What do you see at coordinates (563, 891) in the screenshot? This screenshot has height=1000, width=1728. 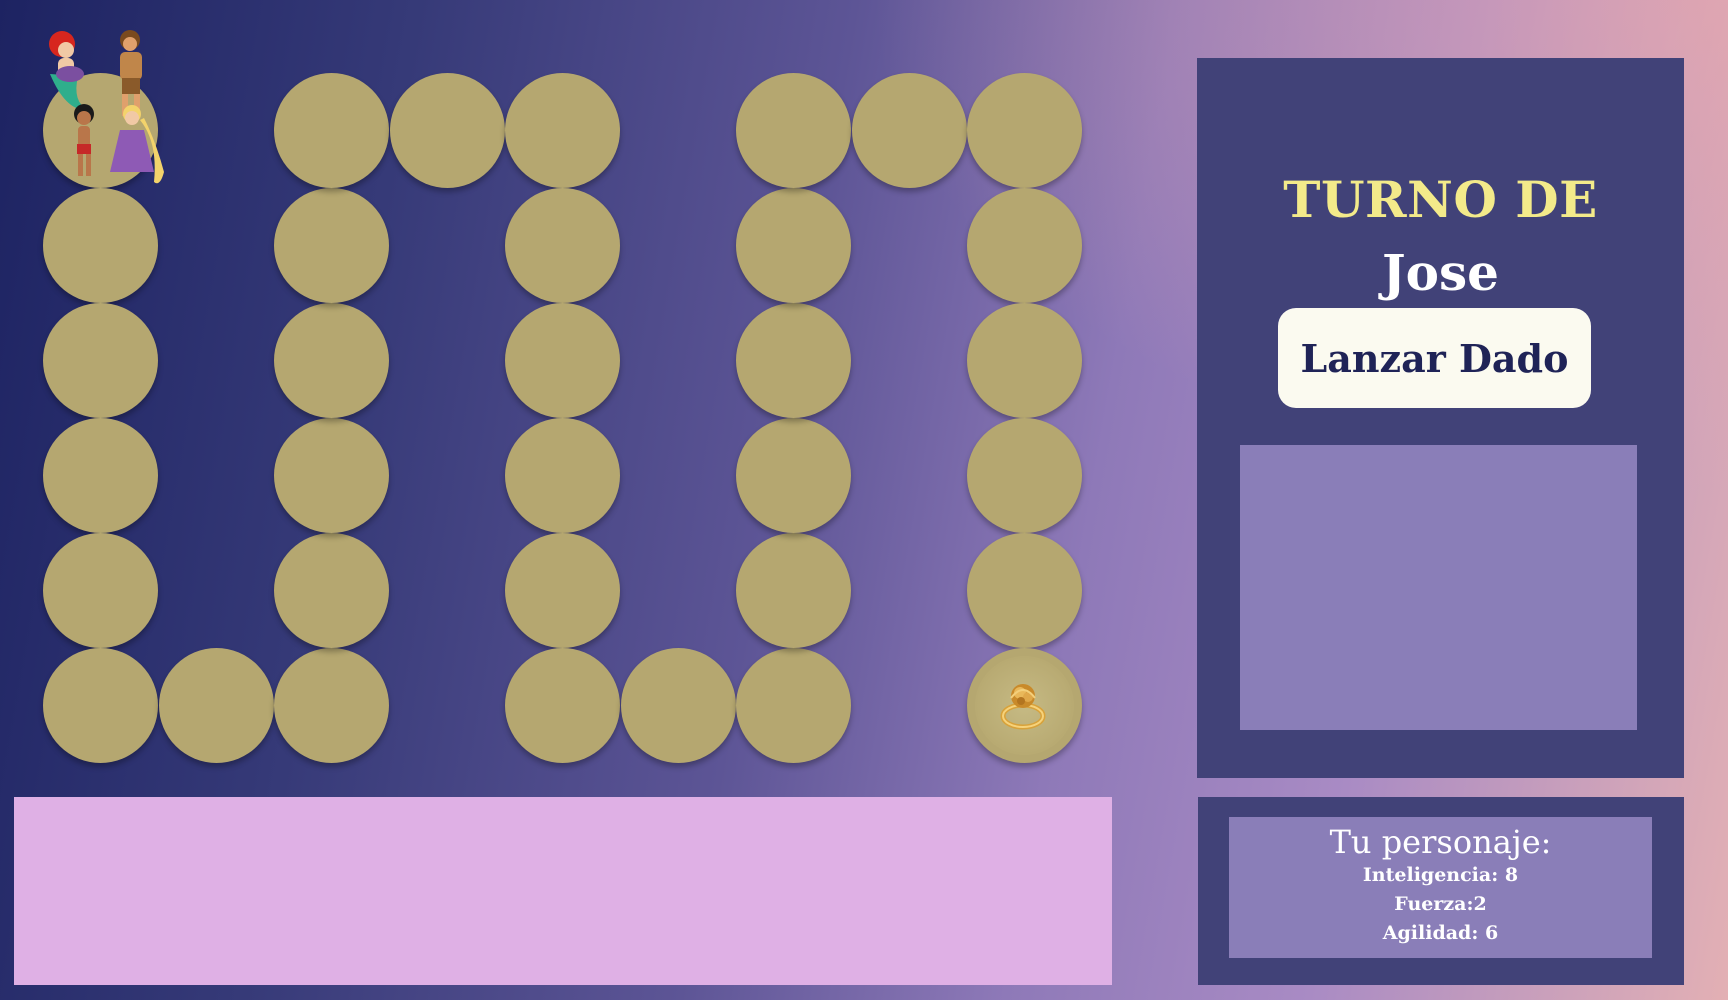 I see `message-area` at bounding box center [563, 891].